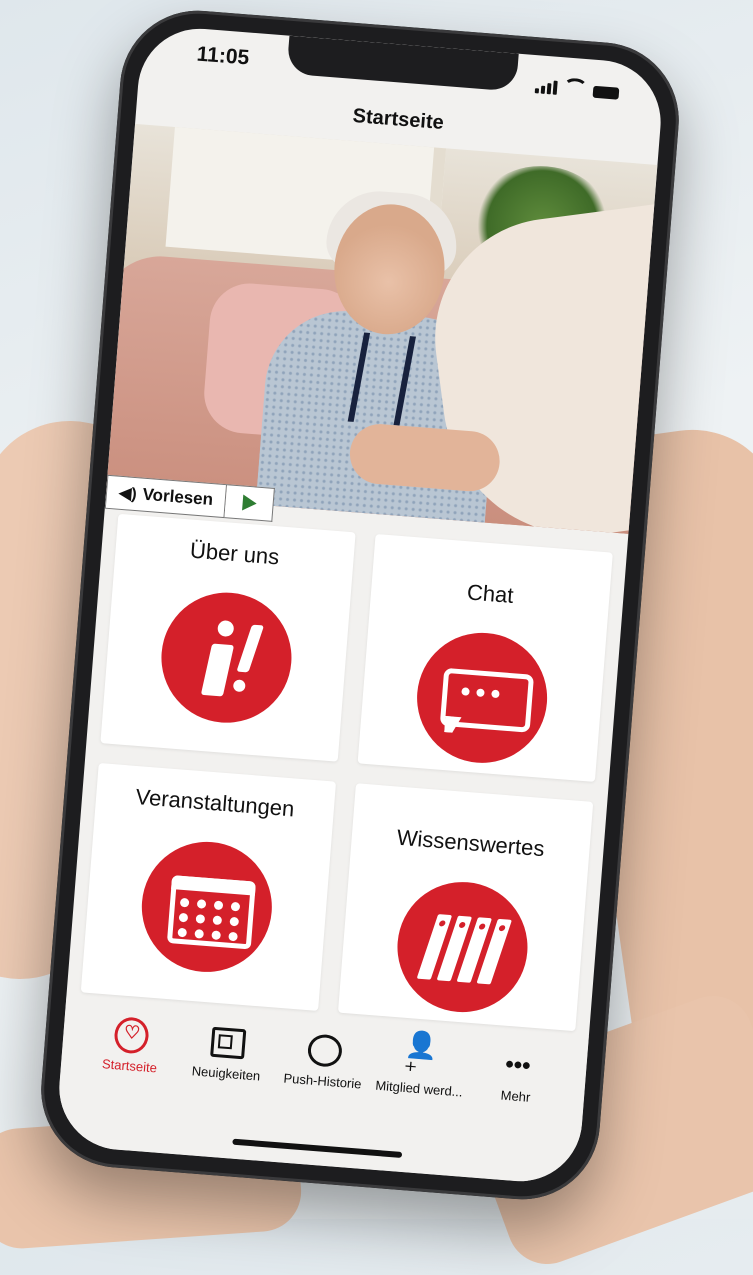  What do you see at coordinates (490, 593) in the screenshot?
I see `tile-label: Chat` at bounding box center [490, 593].